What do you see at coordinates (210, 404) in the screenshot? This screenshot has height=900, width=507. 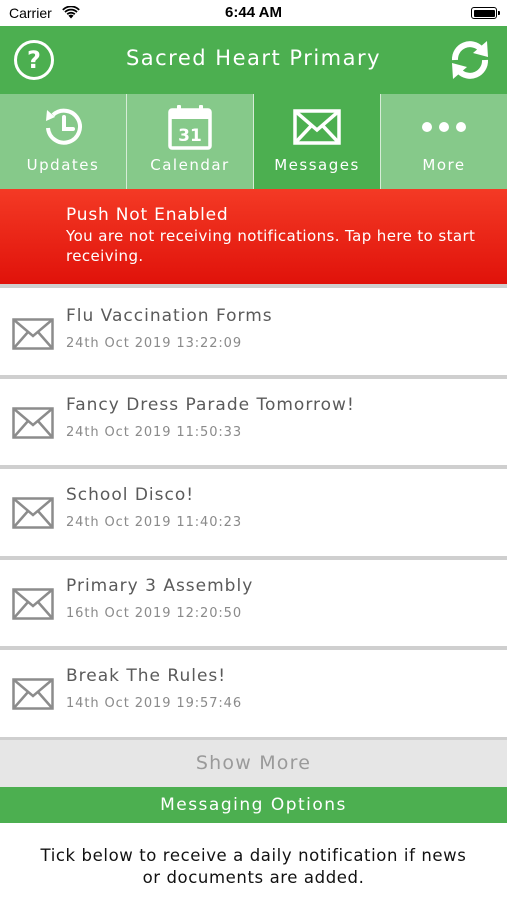 I see `message-title: Fancy Dress Parade Tomorrow!` at bounding box center [210, 404].